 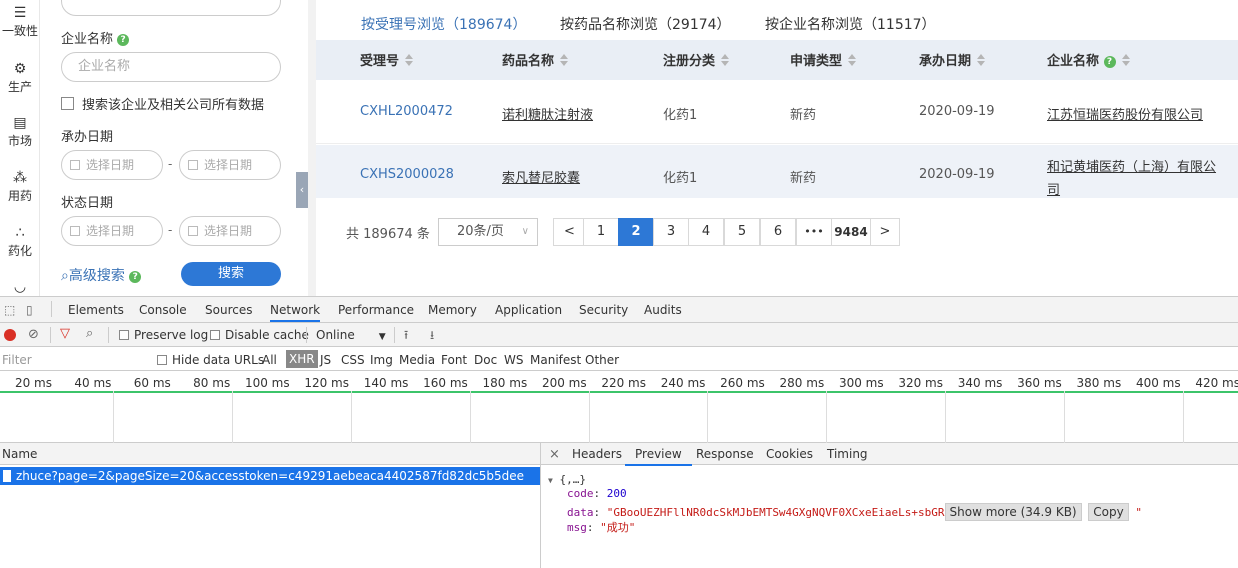 I want to click on advanced-search-link: ⌕高级搜索 ?, so click(x=101, y=275).